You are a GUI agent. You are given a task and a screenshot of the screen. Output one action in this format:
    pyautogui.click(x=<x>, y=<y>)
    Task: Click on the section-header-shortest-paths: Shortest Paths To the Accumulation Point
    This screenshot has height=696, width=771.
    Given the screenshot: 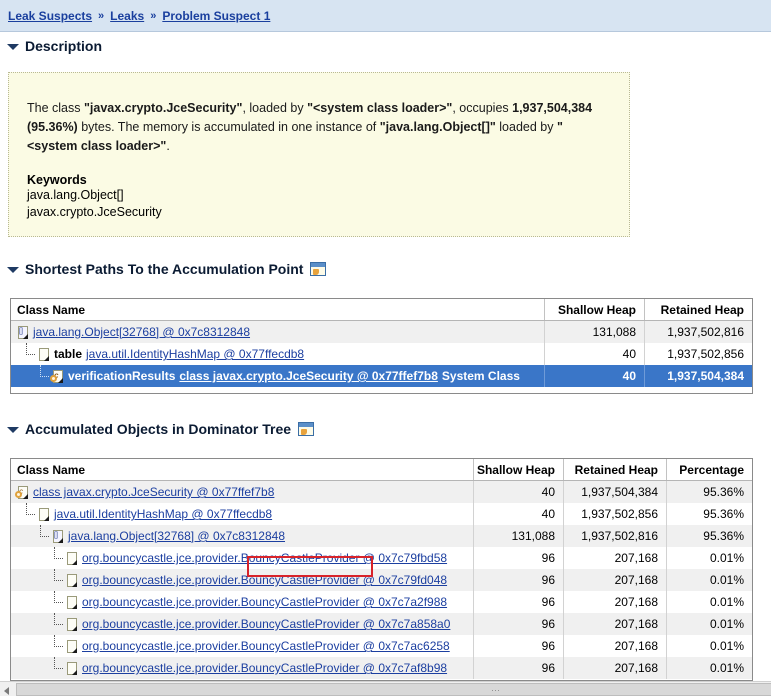 What is the action you would take?
    pyautogui.click(x=166, y=269)
    